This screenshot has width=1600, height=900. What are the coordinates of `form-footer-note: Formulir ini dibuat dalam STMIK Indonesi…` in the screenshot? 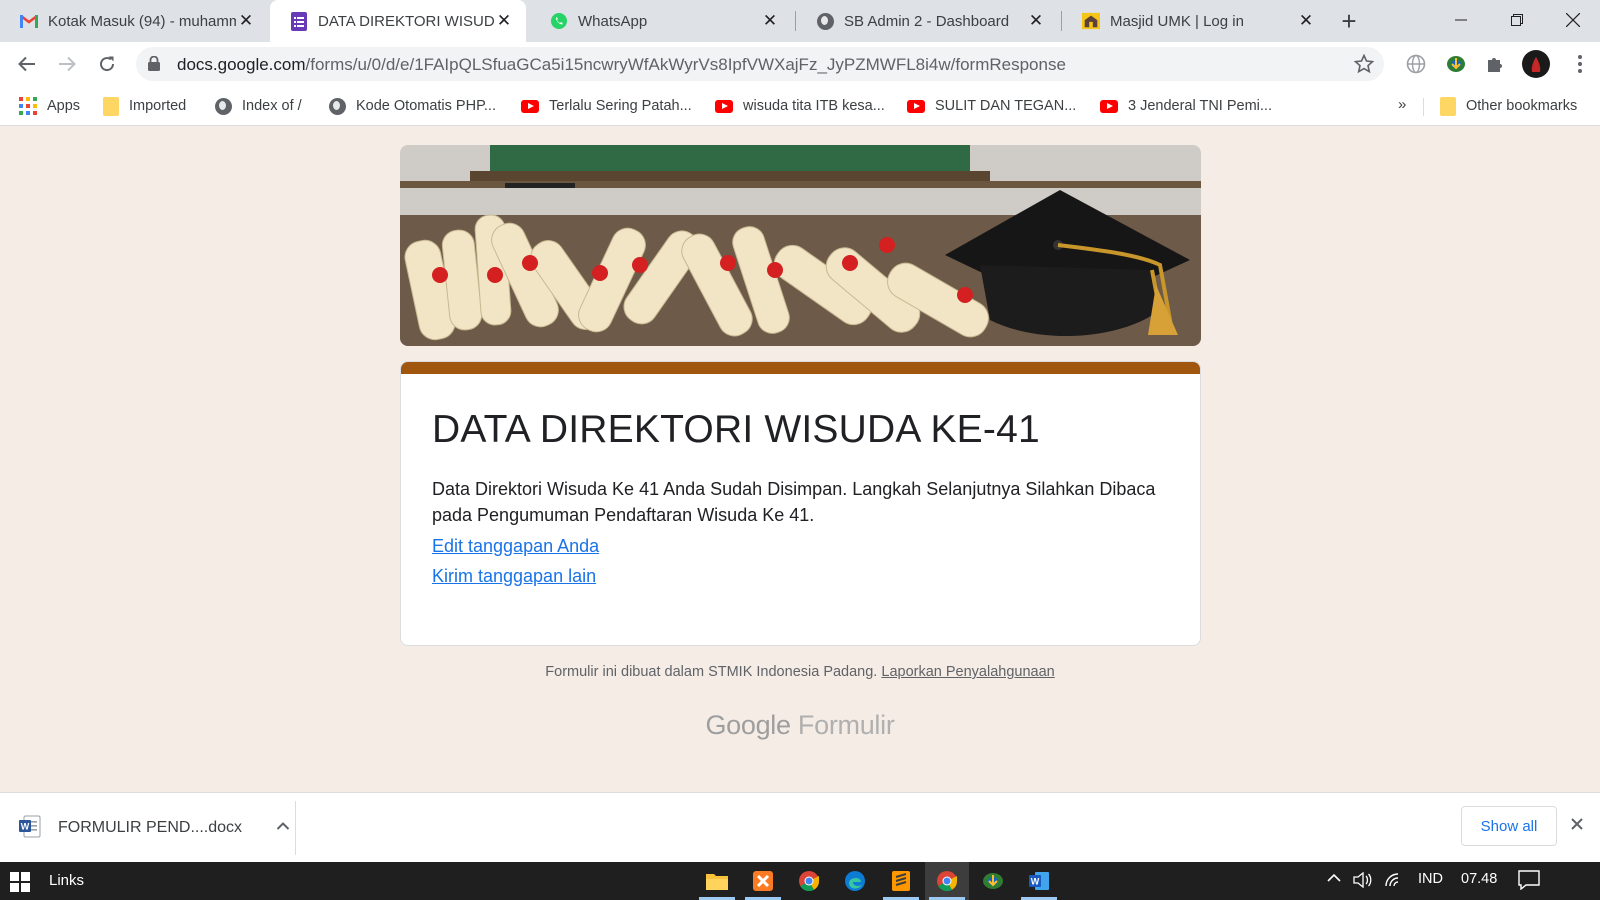 It's located at (800, 672).